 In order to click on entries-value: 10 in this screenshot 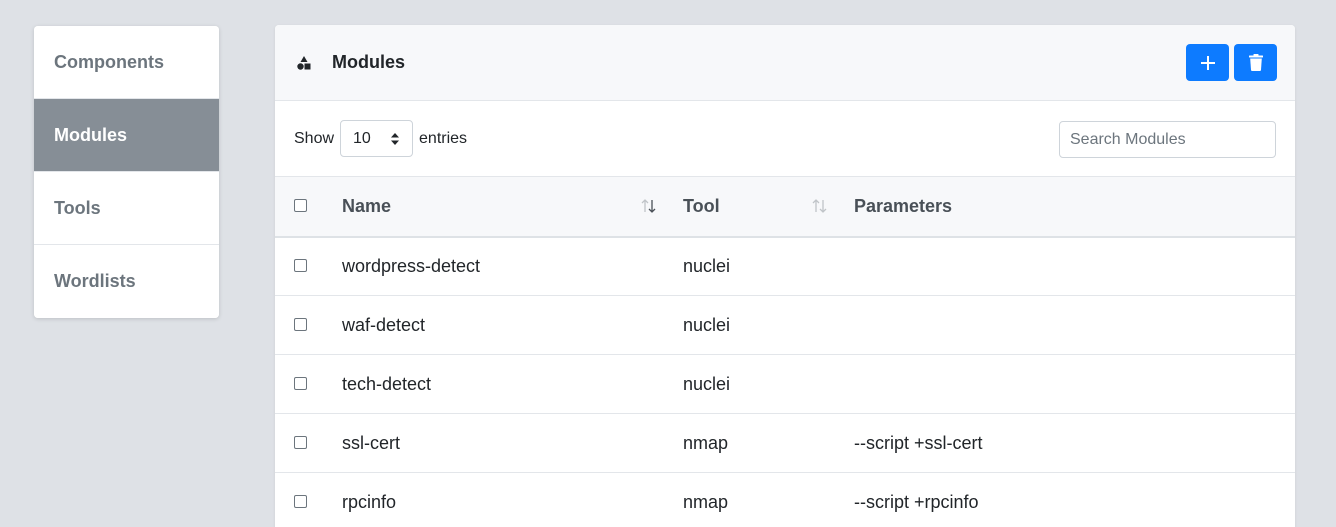, I will do `click(362, 138)`.